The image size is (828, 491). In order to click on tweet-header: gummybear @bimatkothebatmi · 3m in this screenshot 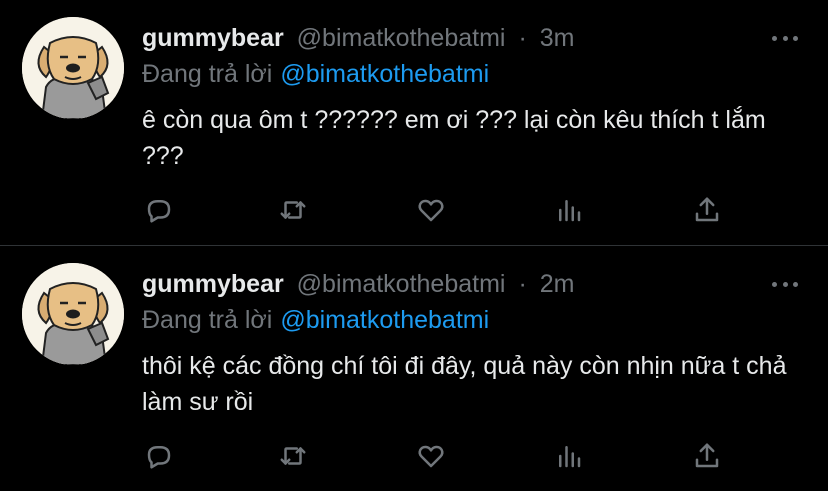, I will do `click(358, 38)`.